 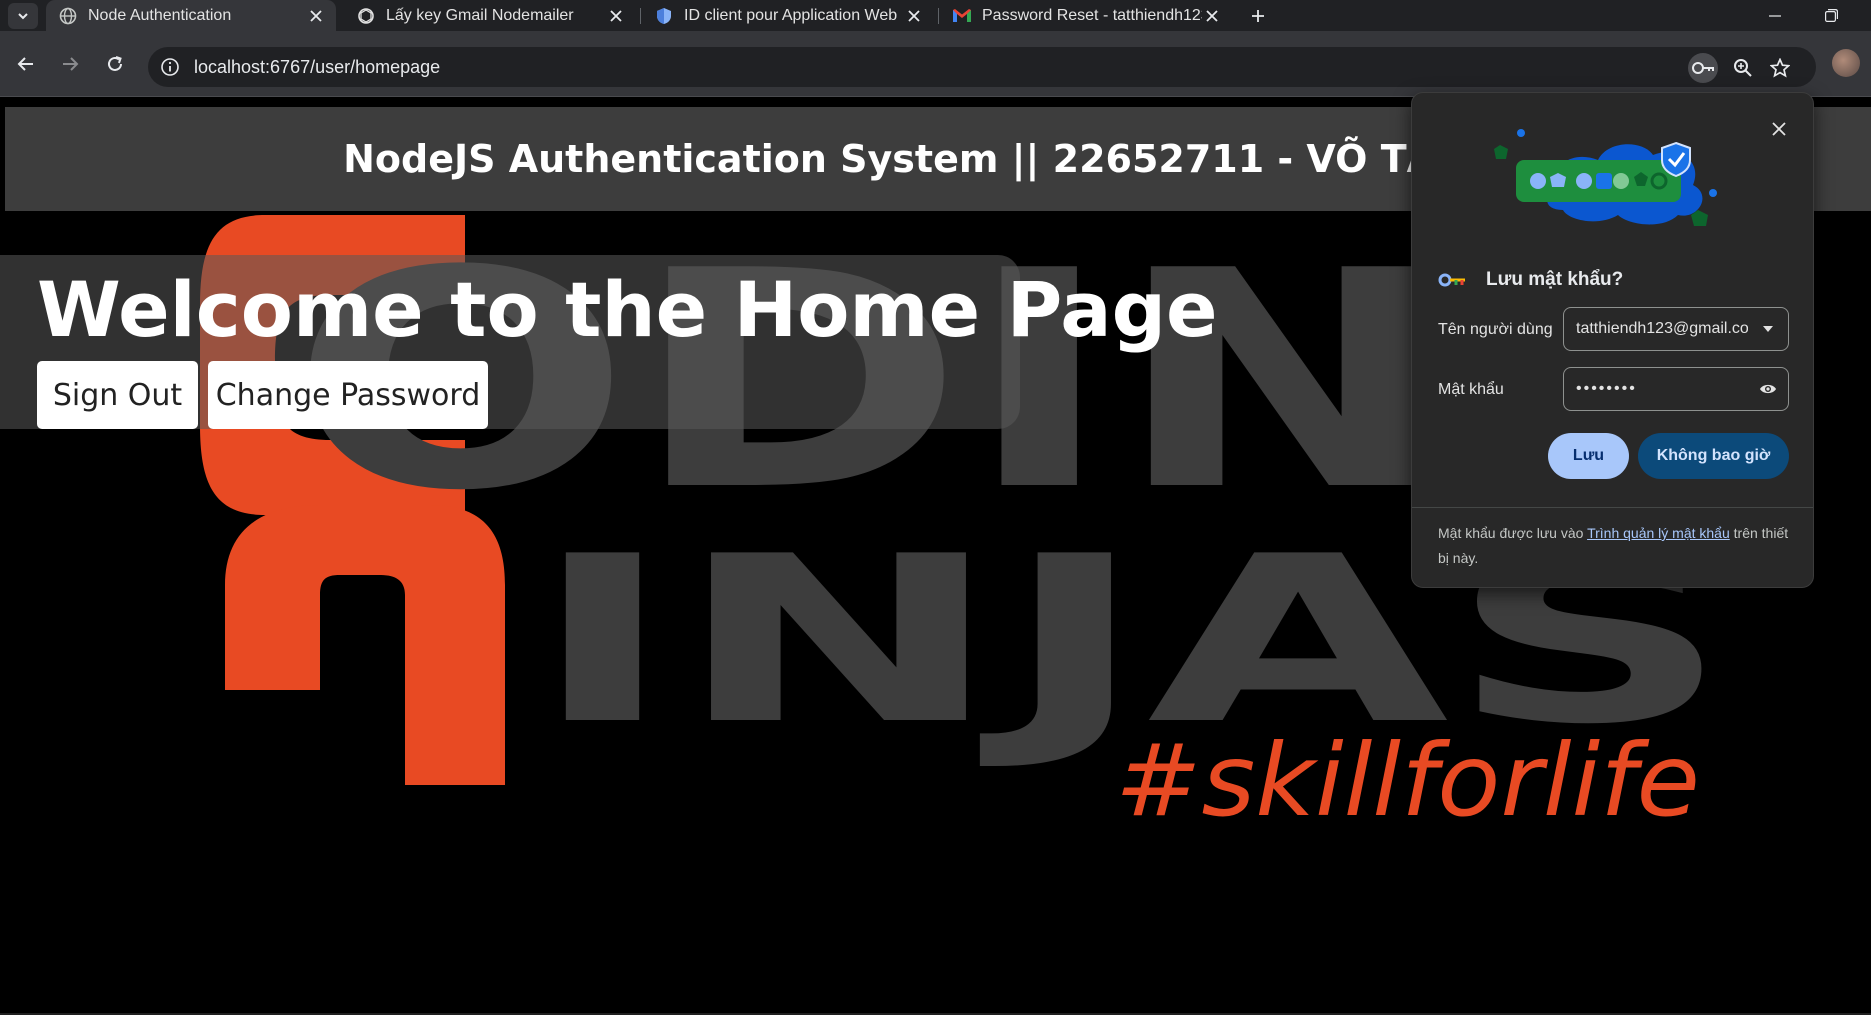 What do you see at coordinates (348, 395) in the screenshot?
I see `change-password-button: Change Password` at bounding box center [348, 395].